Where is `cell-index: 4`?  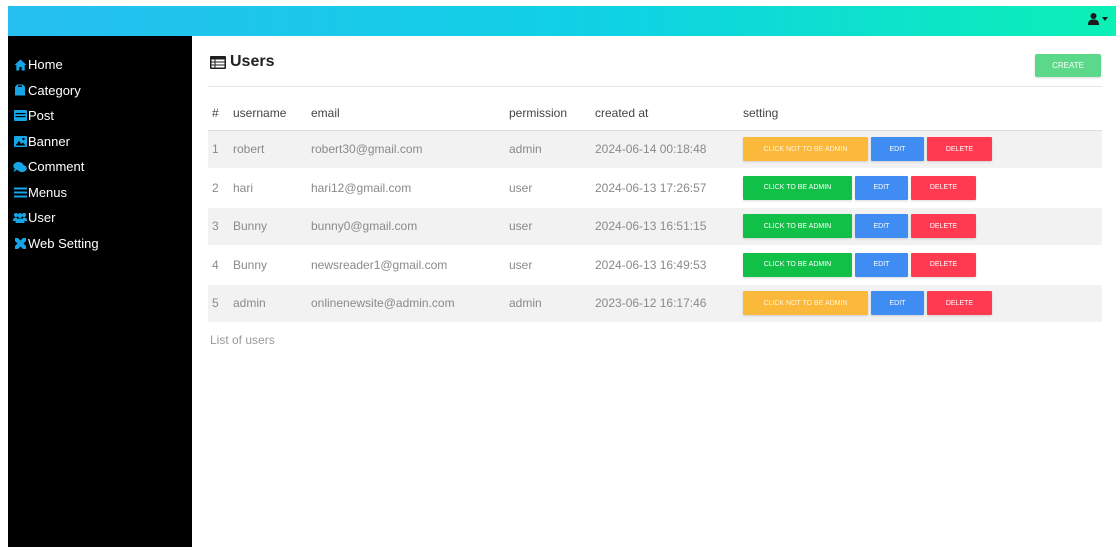
cell-index: 4 is located at coordinates (220, 265).